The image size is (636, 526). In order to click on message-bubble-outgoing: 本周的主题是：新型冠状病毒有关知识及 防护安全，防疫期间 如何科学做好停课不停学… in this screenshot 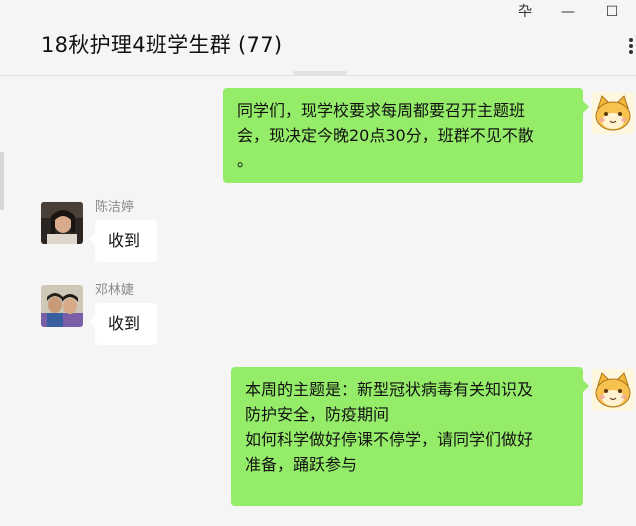, I will do `click(410, 436)`.